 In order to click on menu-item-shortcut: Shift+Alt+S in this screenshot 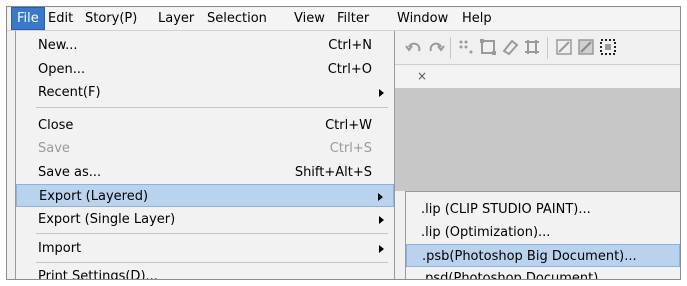, I will do `click(333, 172)`.